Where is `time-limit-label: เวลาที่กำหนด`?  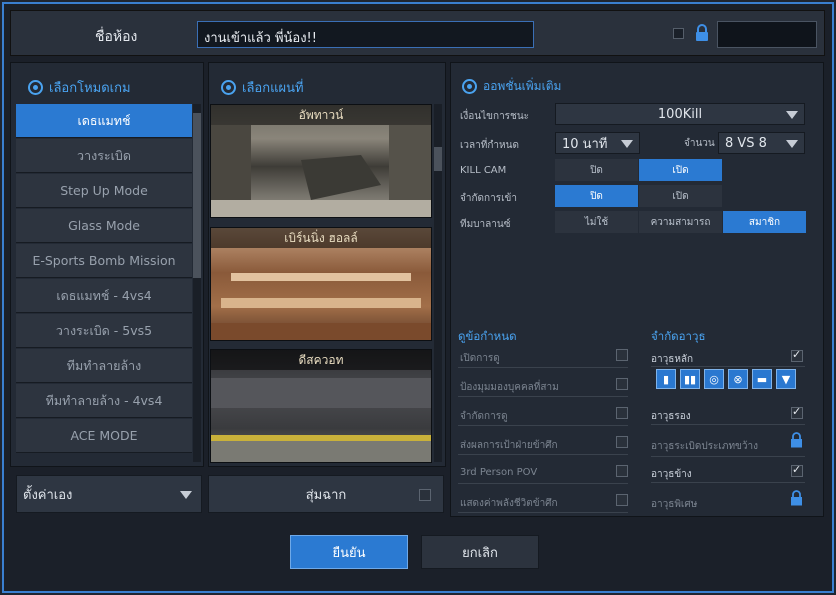
time-limit-label: เวลาที่กำหนด is located at coordinates (489, 145).